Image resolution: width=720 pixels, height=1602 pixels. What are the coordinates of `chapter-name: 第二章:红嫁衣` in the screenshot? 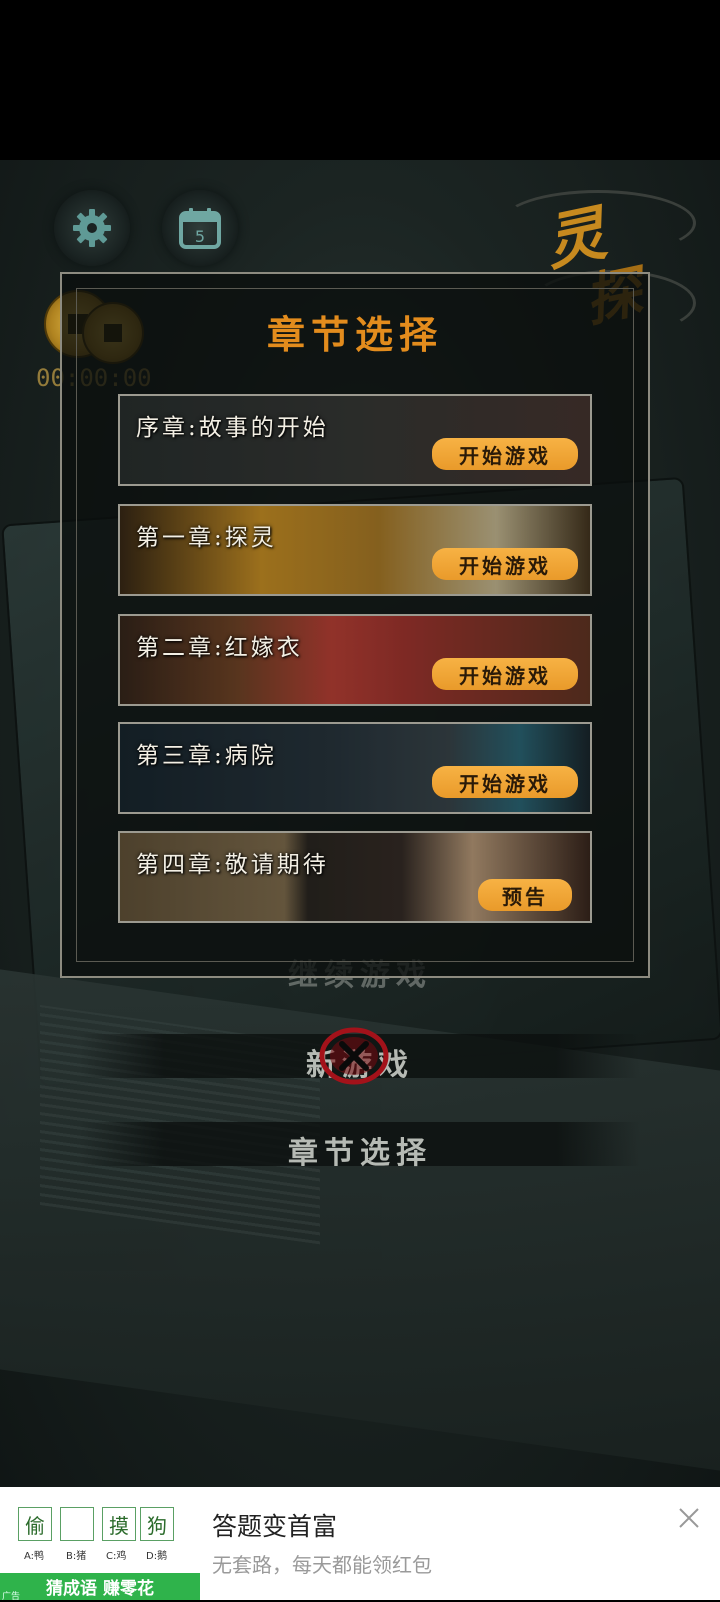 It's located at (219, 648).